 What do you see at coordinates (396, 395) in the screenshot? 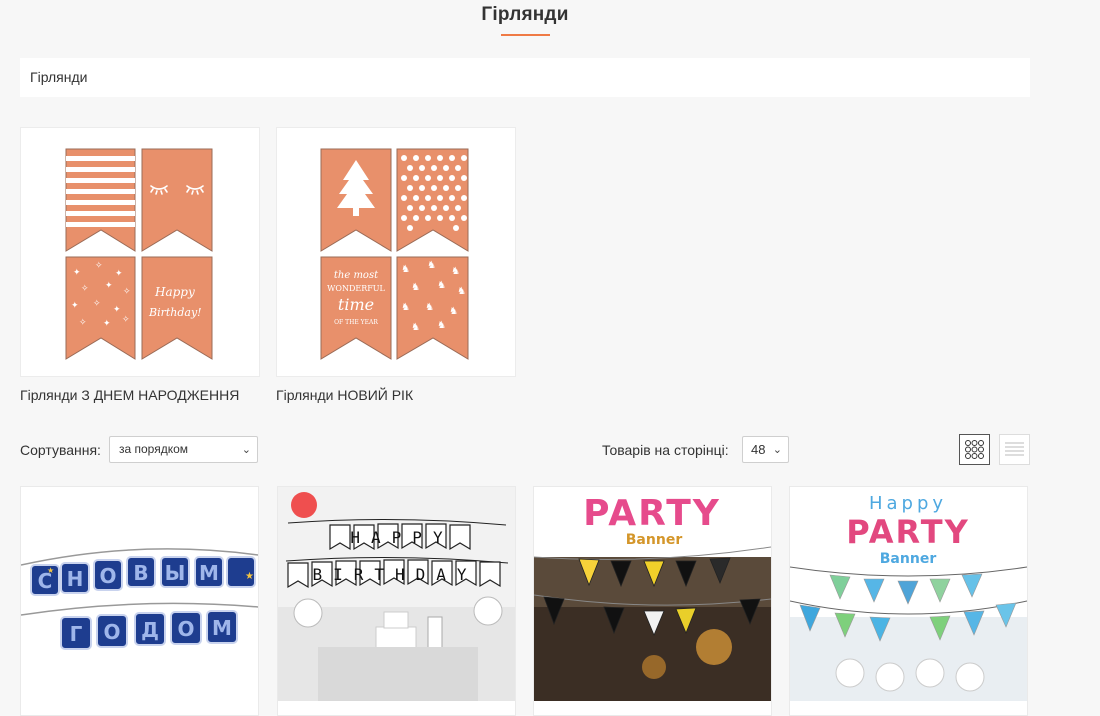
I see `subcategory-new-year-name: Гірлянди НОВИЙ РІК` at bounding box center [396, 395].